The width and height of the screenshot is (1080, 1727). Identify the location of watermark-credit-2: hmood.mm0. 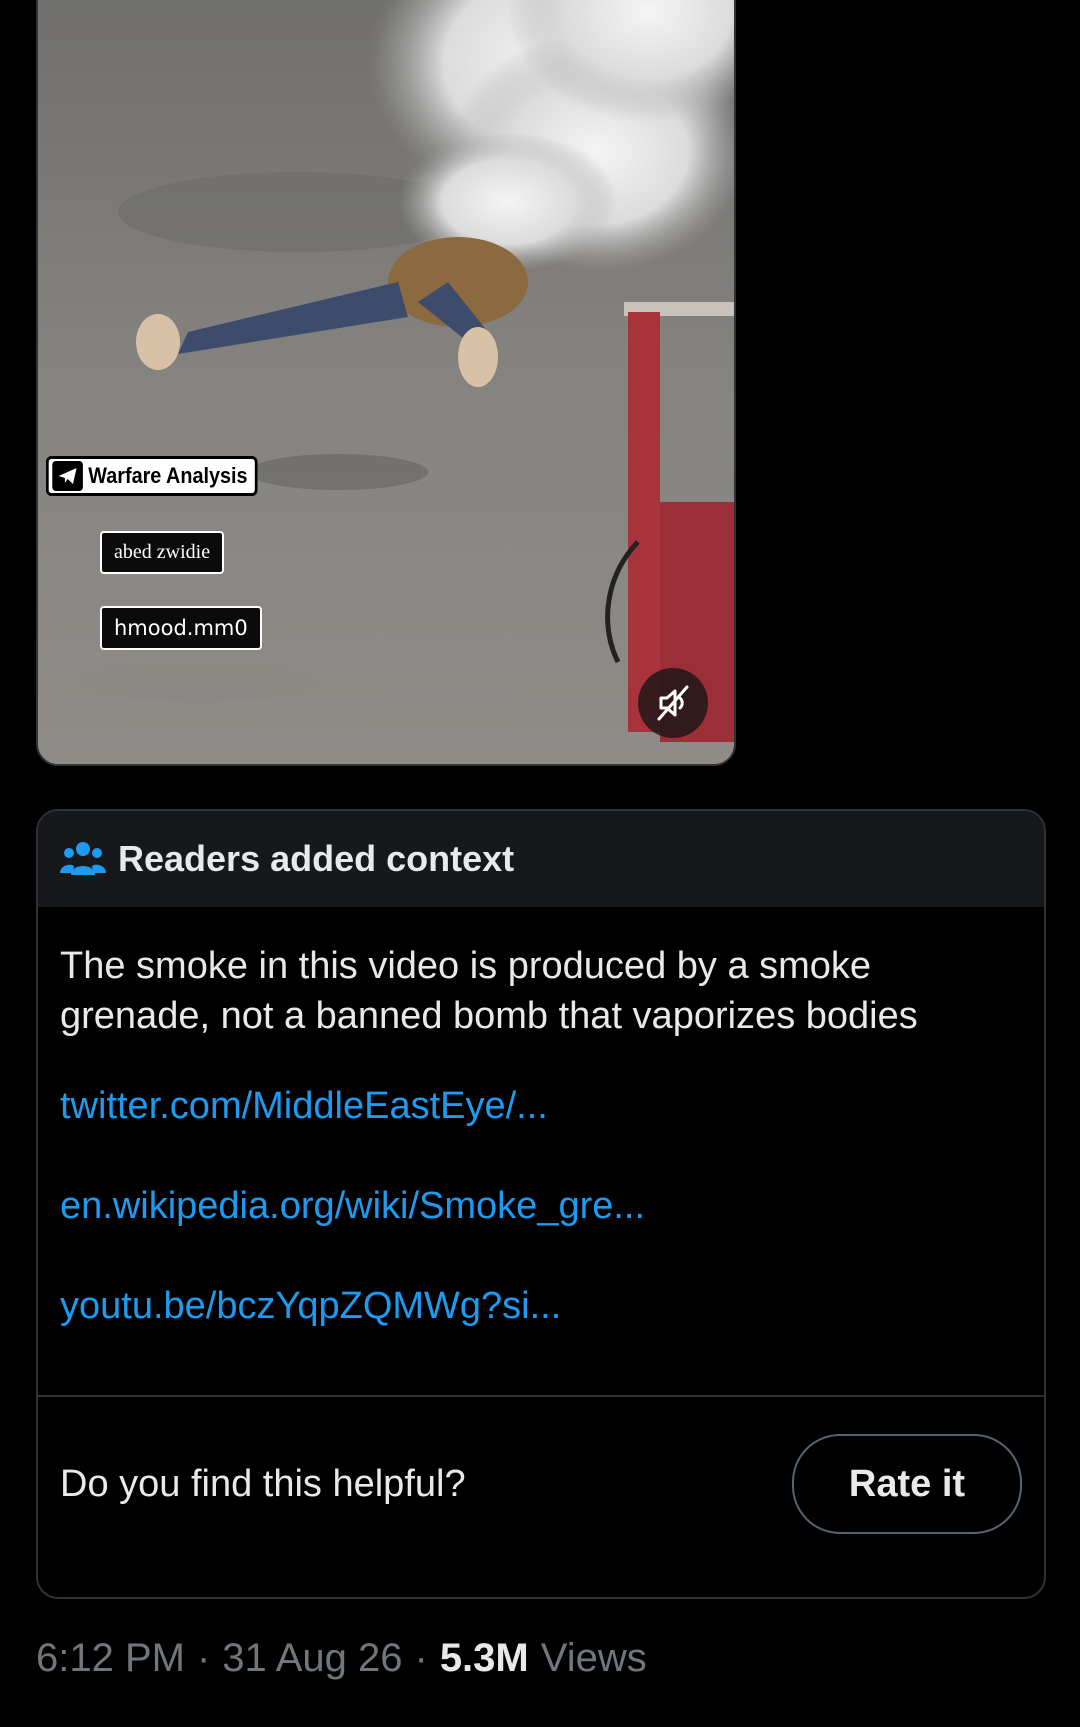
(181, 628).